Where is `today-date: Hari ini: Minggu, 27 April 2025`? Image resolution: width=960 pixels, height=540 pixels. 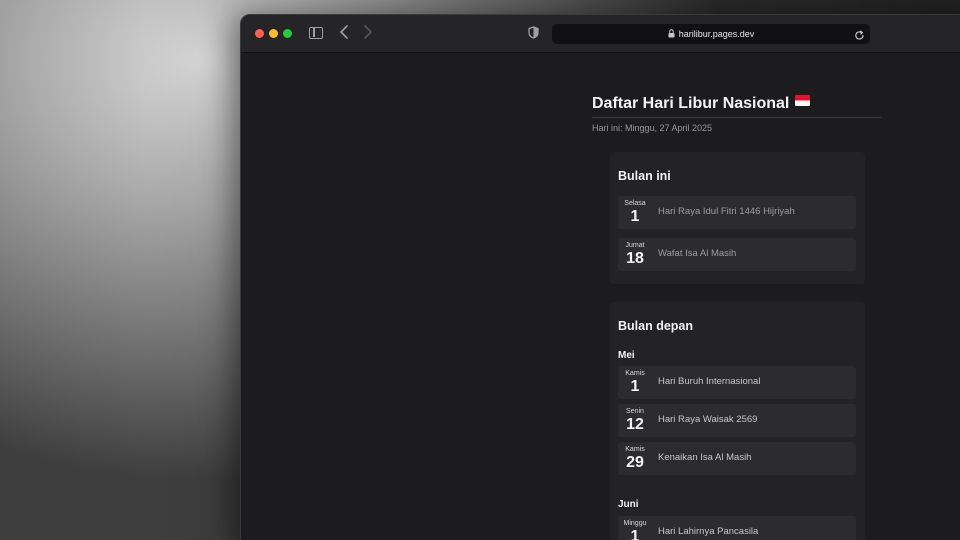 today-date: Hari ini: Minggu, 27 April 2025 is located at coordinates (652, 128).